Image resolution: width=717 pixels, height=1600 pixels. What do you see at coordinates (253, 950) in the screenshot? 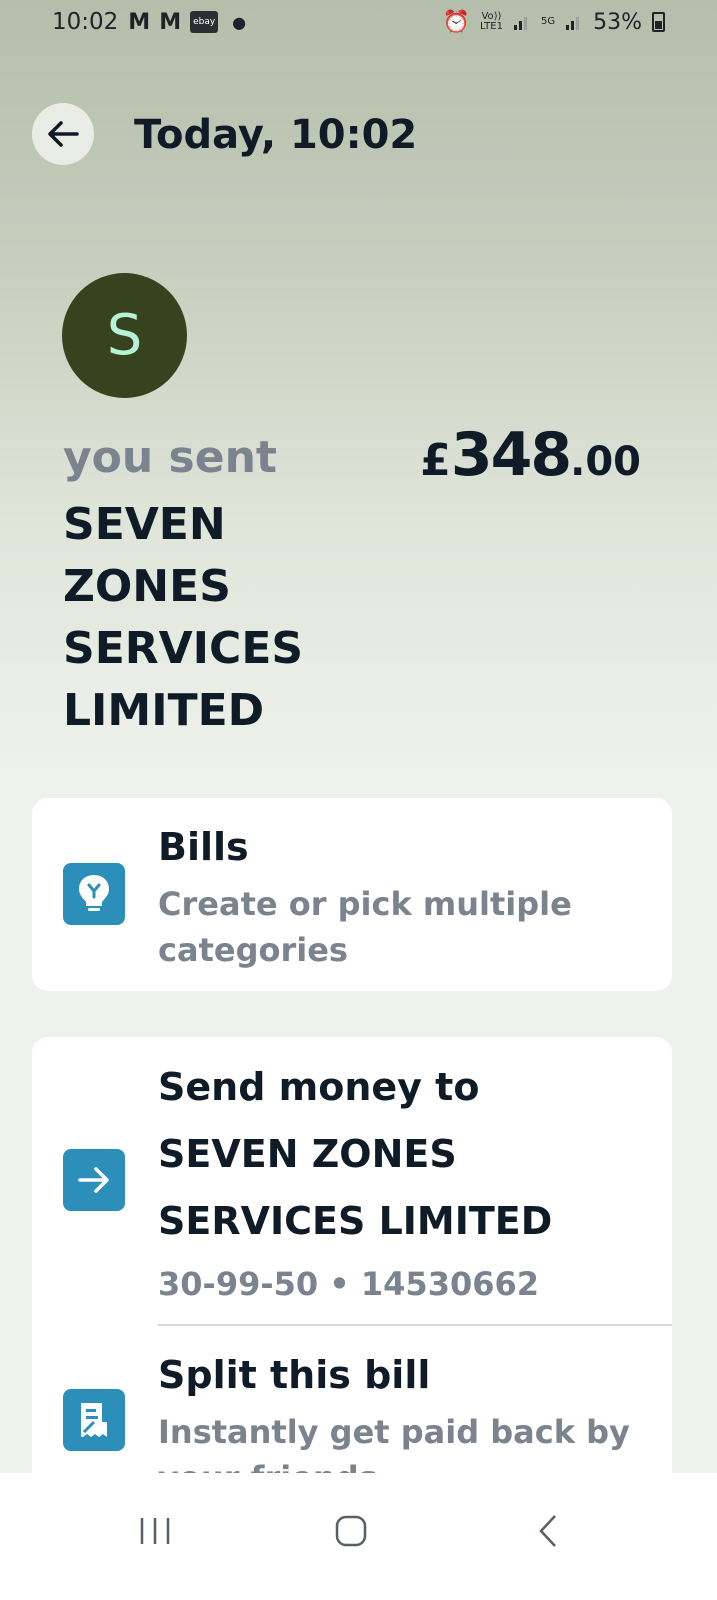
I see `category-subtitle: categories` at bounding box center [253, 950].